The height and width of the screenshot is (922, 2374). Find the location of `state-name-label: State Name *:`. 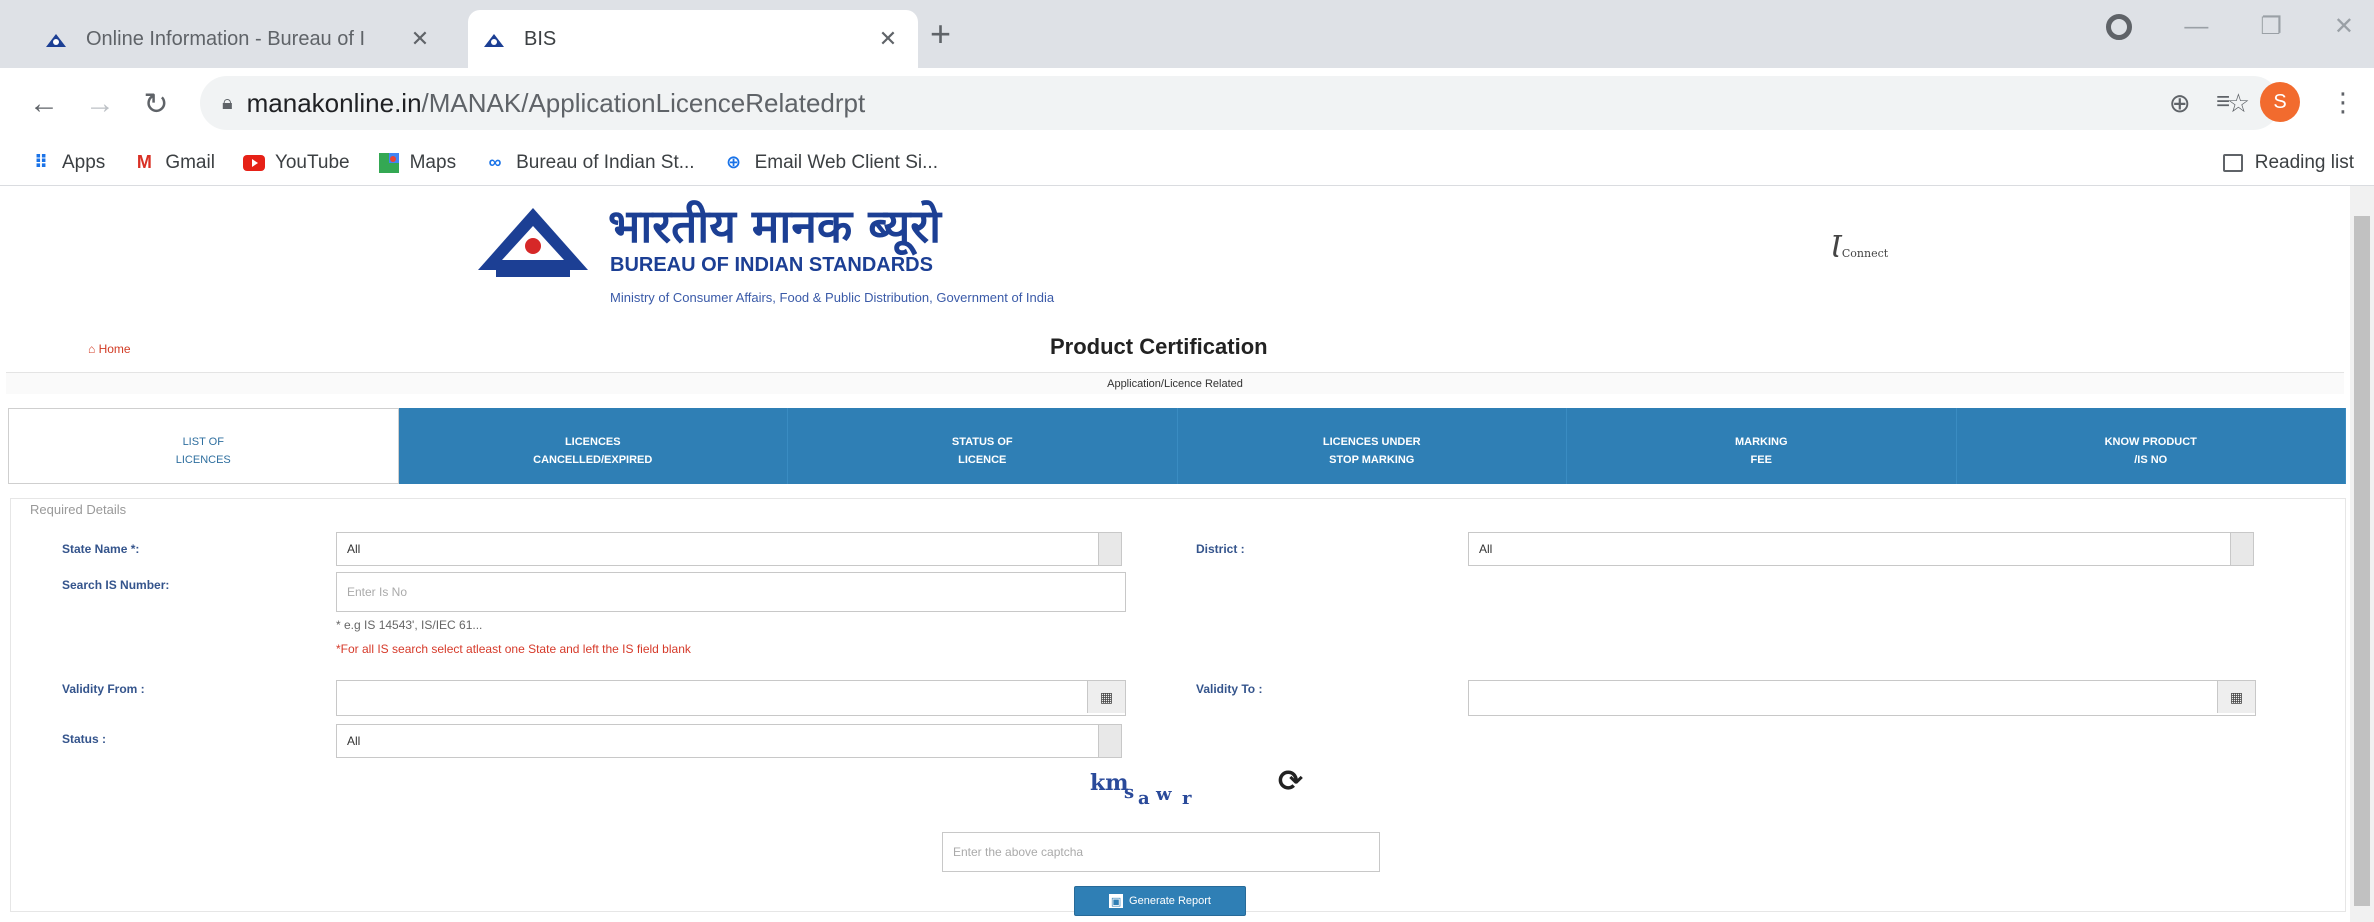

state-name-label: State Name *: is located at coordinates (101, 549).